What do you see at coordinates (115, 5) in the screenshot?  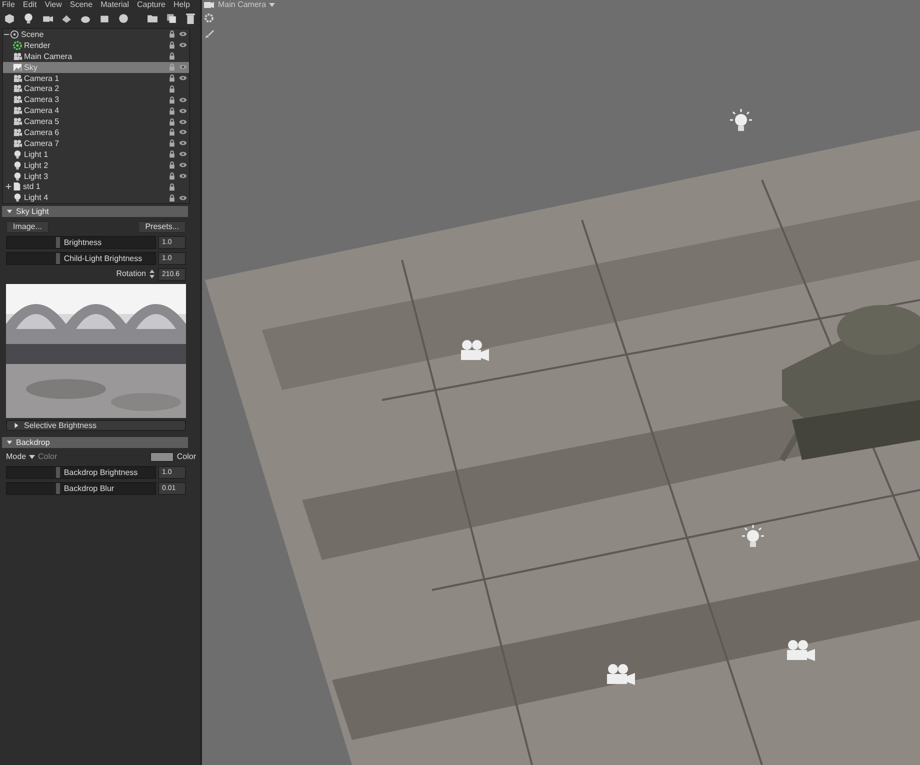 I see `menu-item: Material` at bounding box center [115, 5].